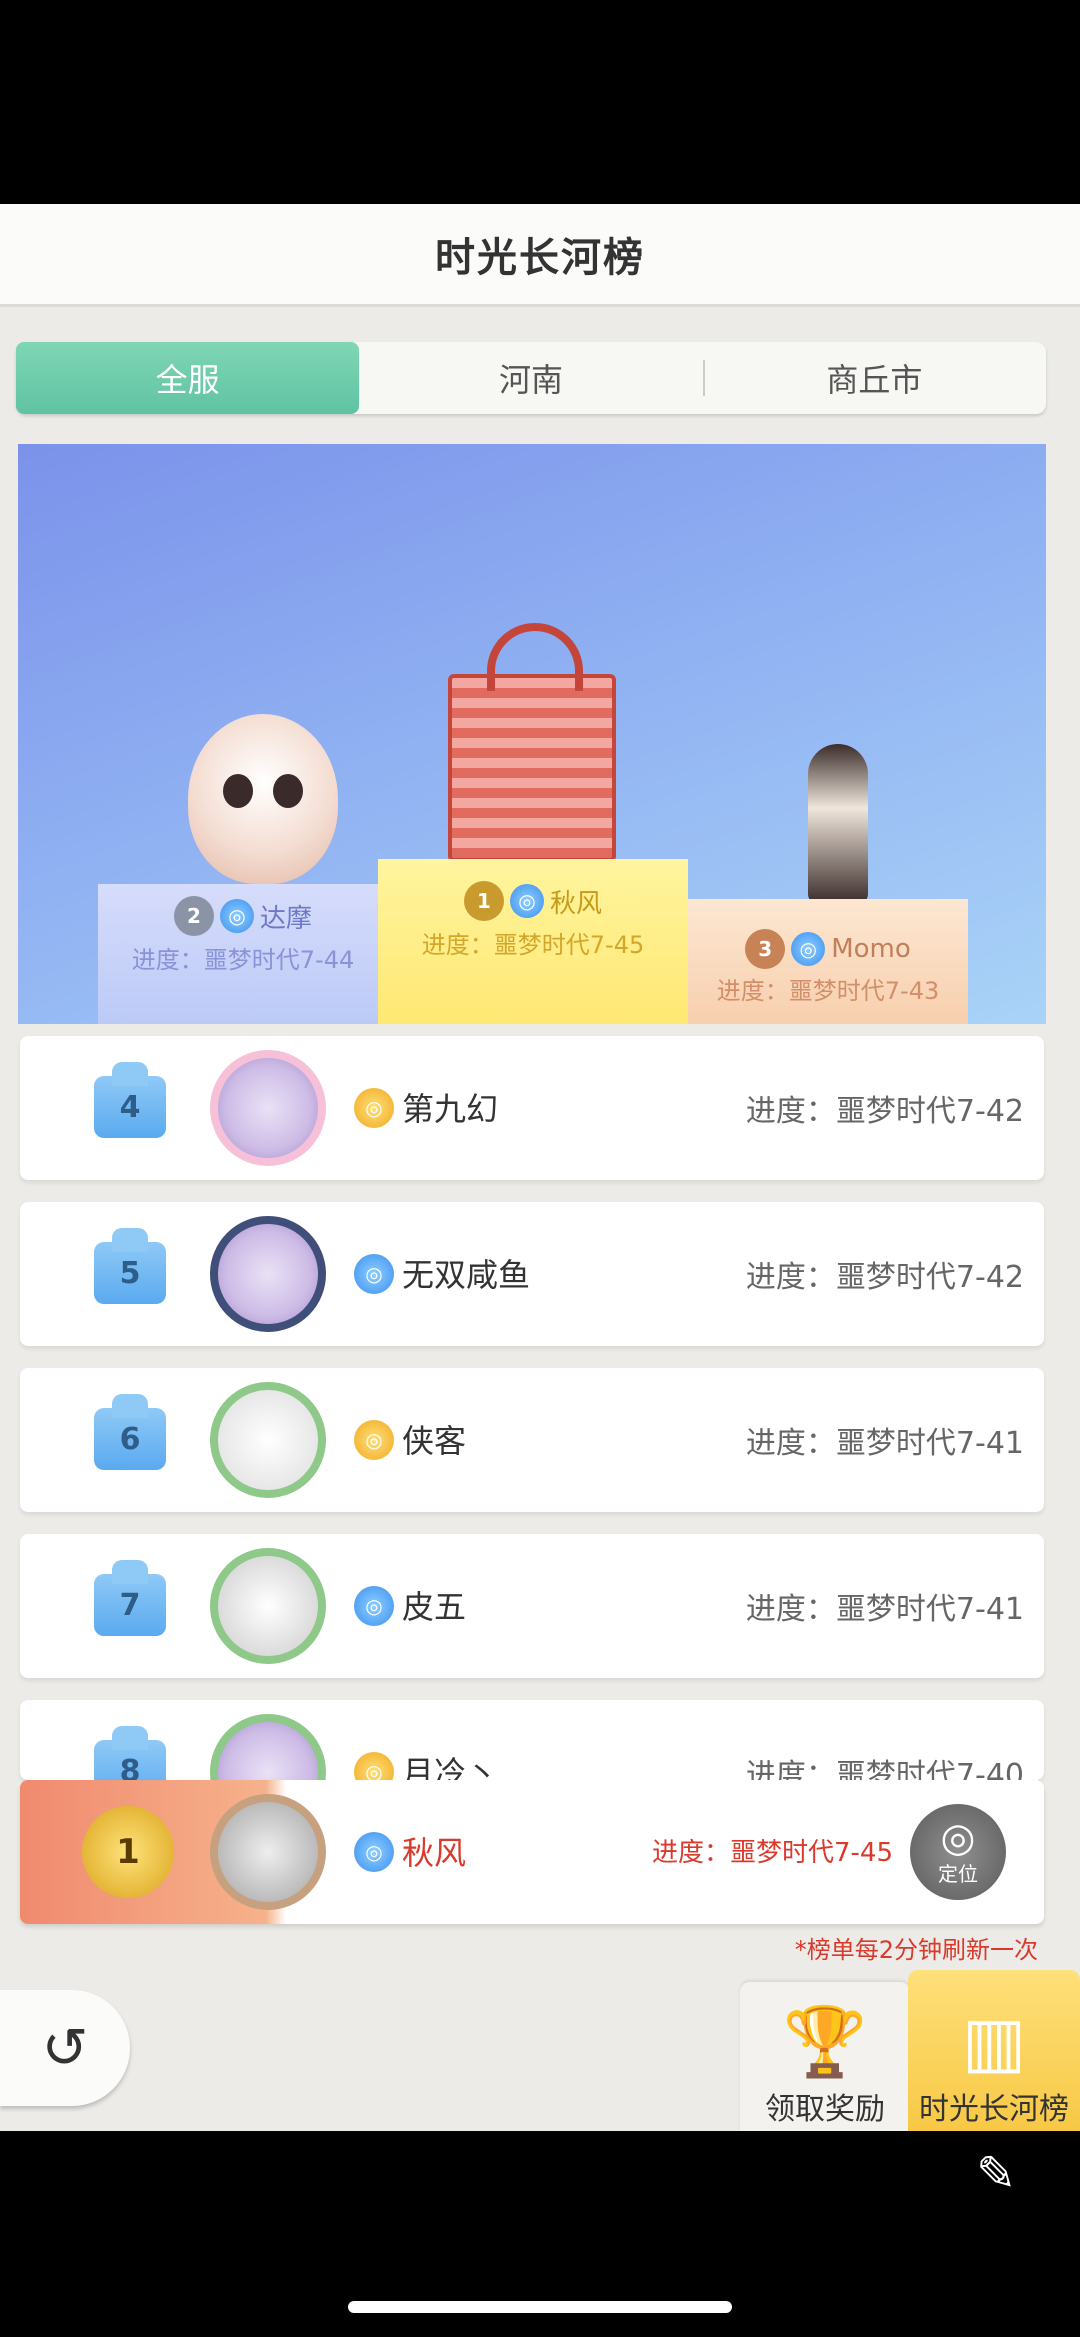 Image resolution: width=1080 pixels, height=2337 pixels. I want to click on podium-first-name: 秋风, so click(575, 903).